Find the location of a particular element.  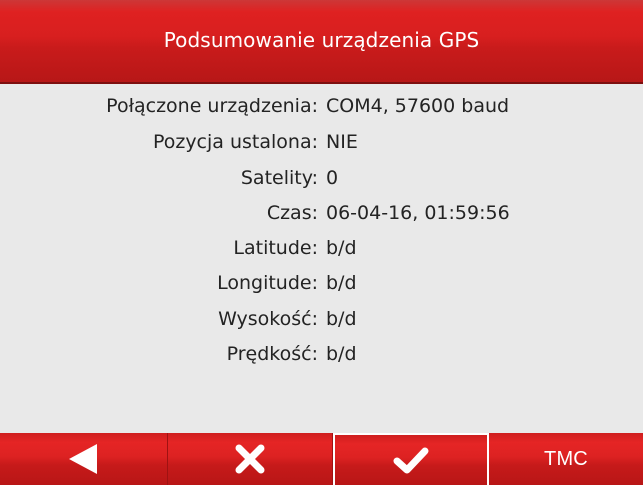

info-row-latitude: Latitude: b/d is located at coordinates (321, 248).